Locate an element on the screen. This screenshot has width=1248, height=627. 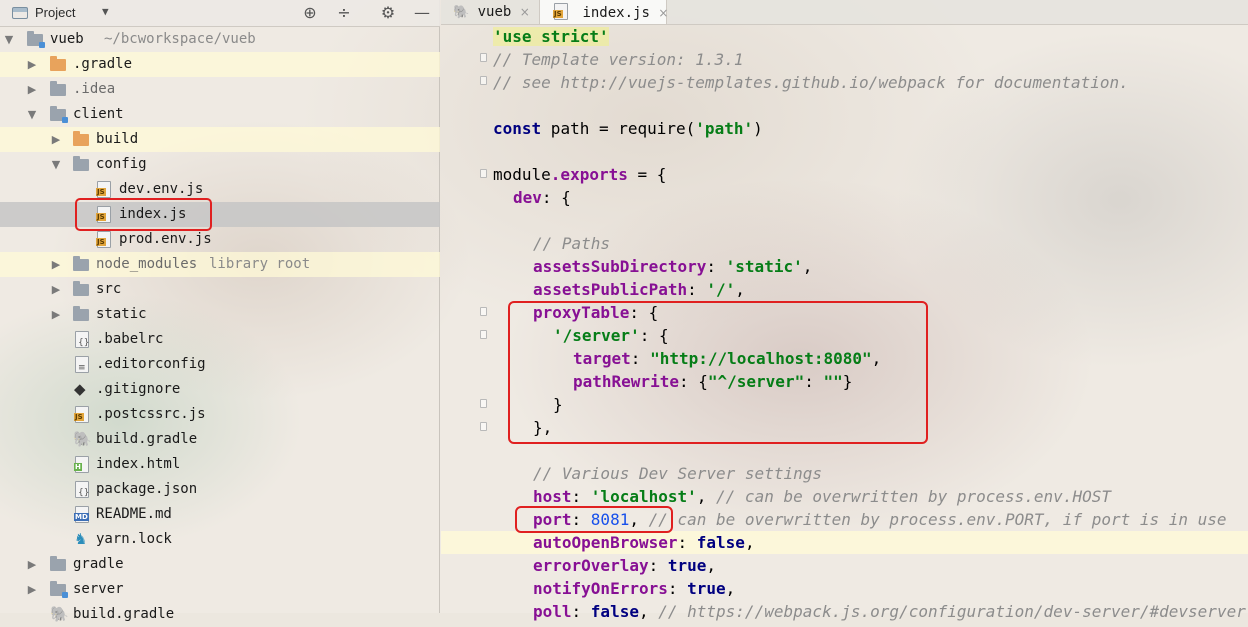
code-line-11: assetsSubDirectory: 'static', is located at coordinates (672, 266).